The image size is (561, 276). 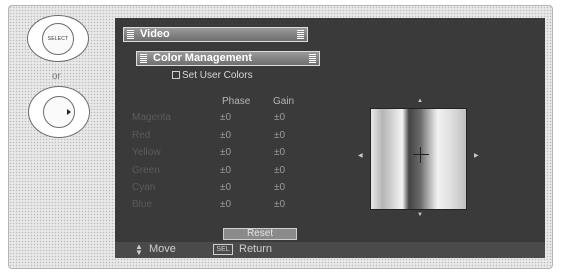 I want to click on right-arrow-icon: ▶, so click(x=476, y=156).